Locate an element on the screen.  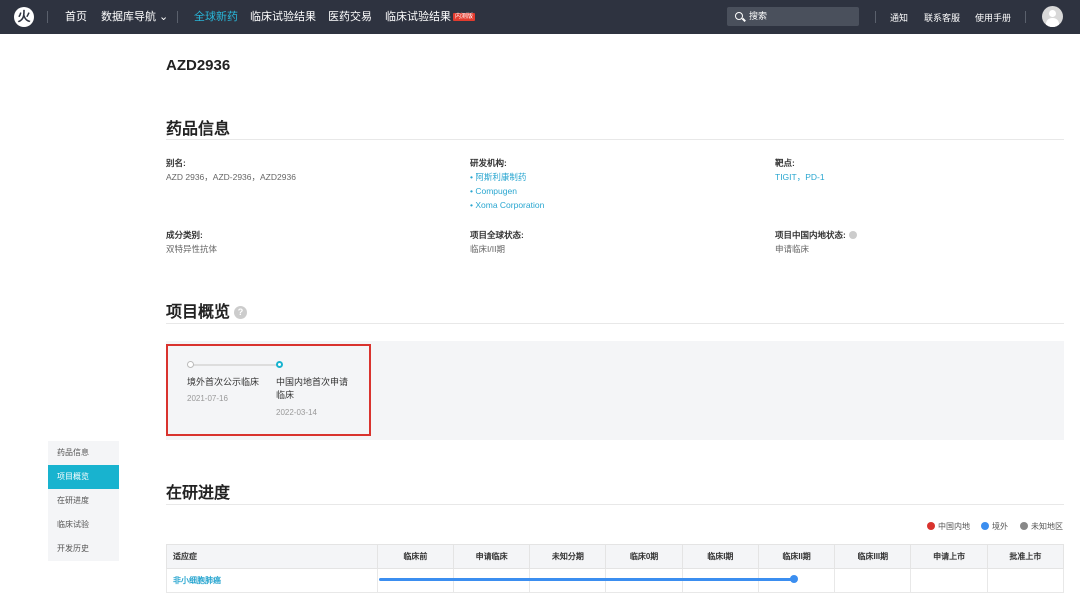
alias-field: 别名: AZD 2936，AZD-2936，AZD2936 is located at coordinates (231, 170).